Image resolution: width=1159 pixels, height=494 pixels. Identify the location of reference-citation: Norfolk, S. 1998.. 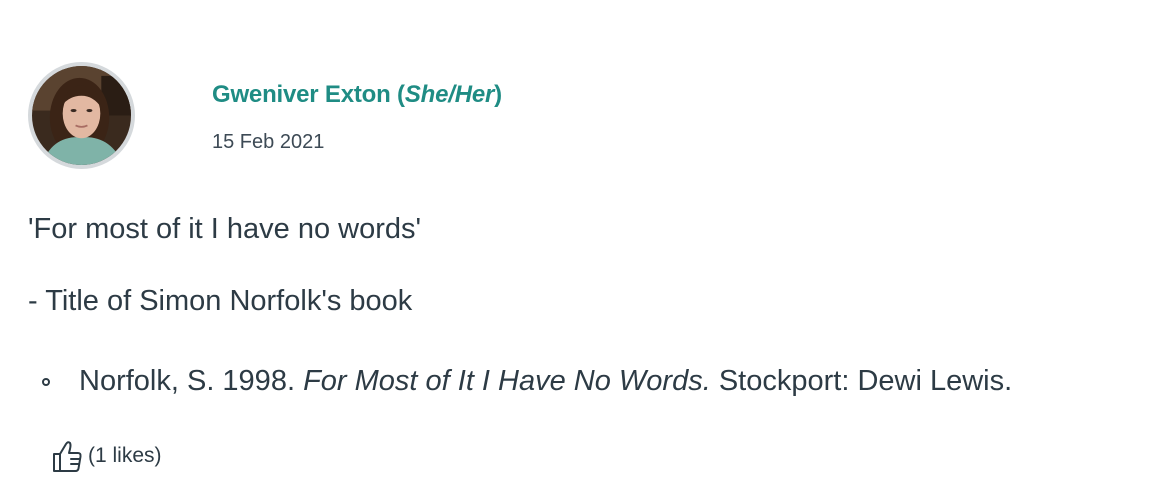
(191, 381).